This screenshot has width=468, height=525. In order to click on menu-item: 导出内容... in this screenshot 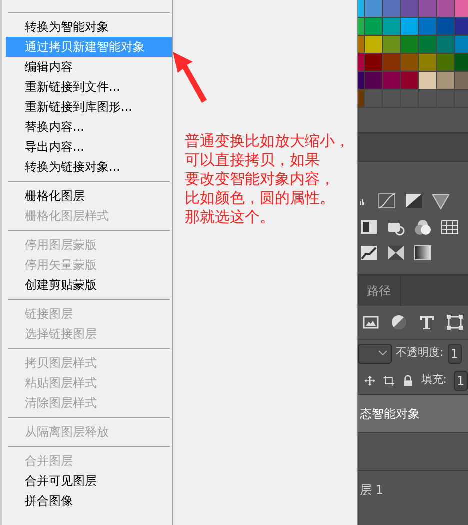, I will do `click(89, 147)`.